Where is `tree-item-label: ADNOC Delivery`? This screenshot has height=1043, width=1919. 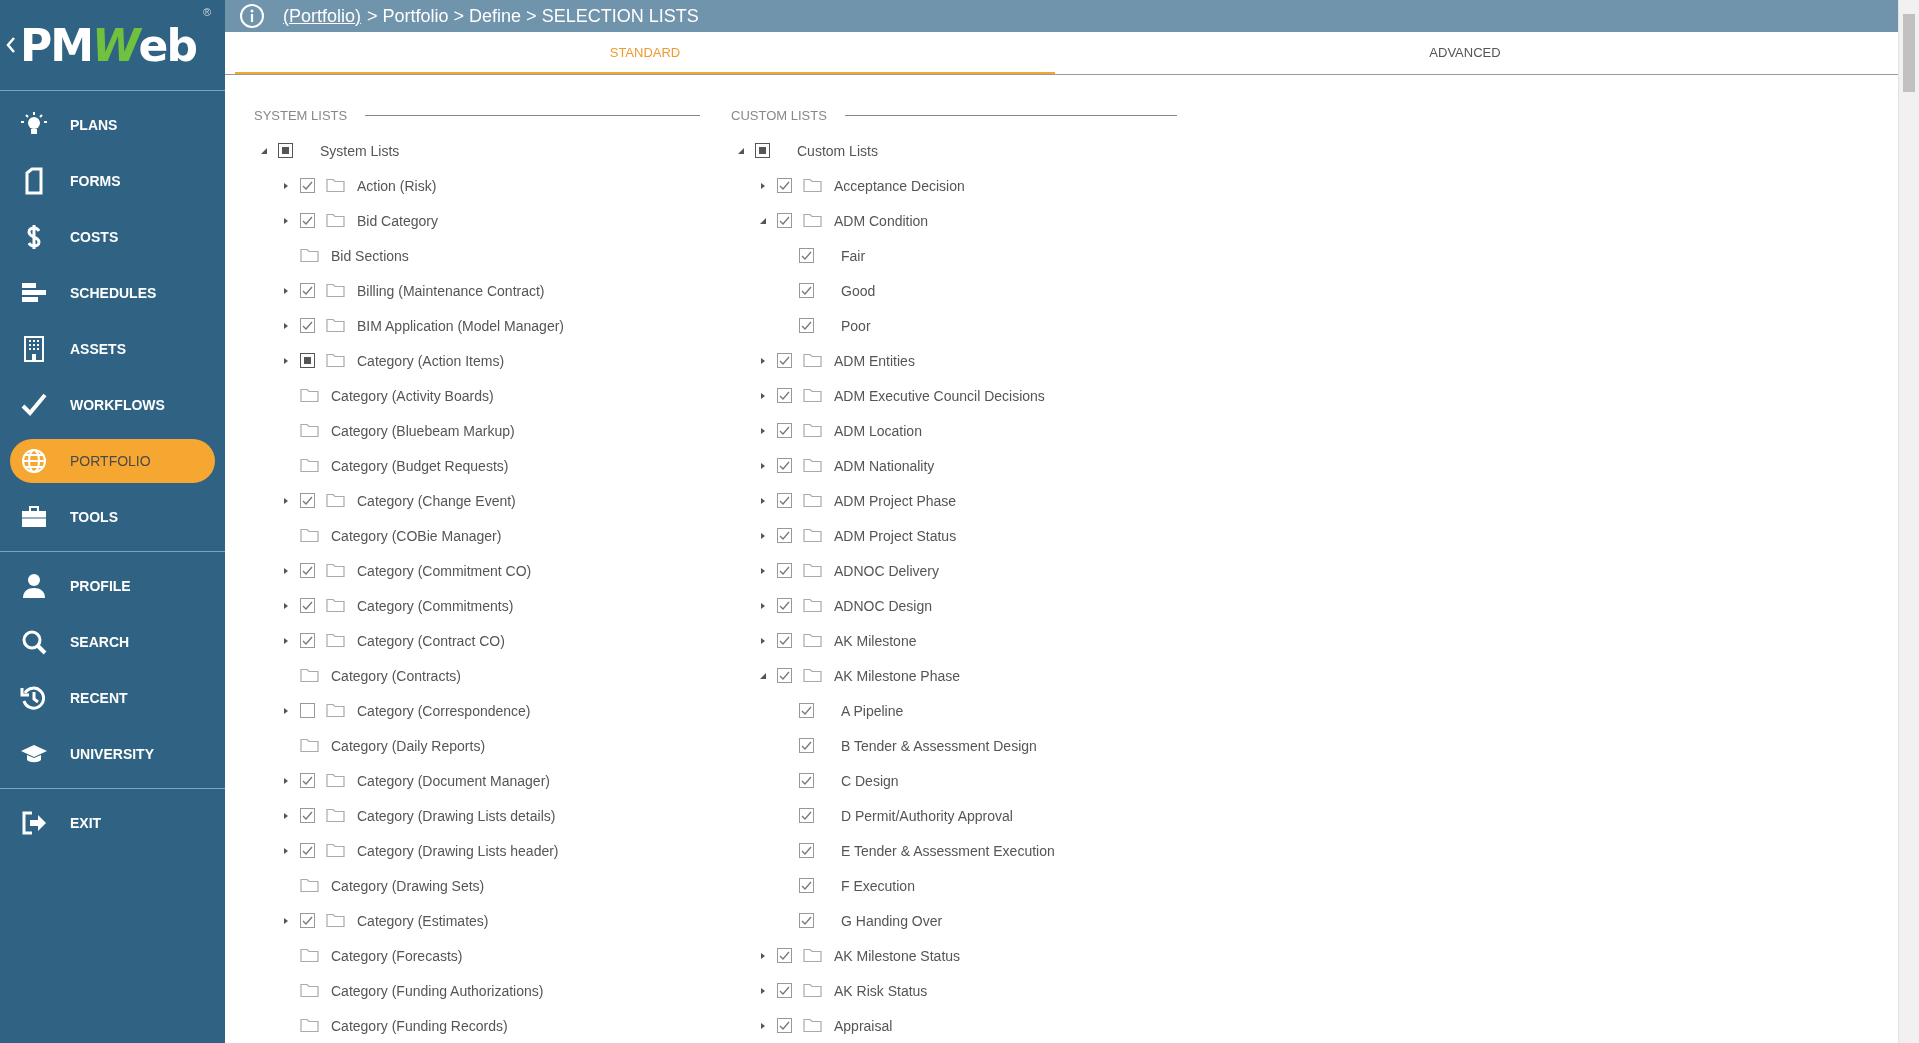 tree-item-label: ADNOC Delivery is located at coordinates (886, 570).